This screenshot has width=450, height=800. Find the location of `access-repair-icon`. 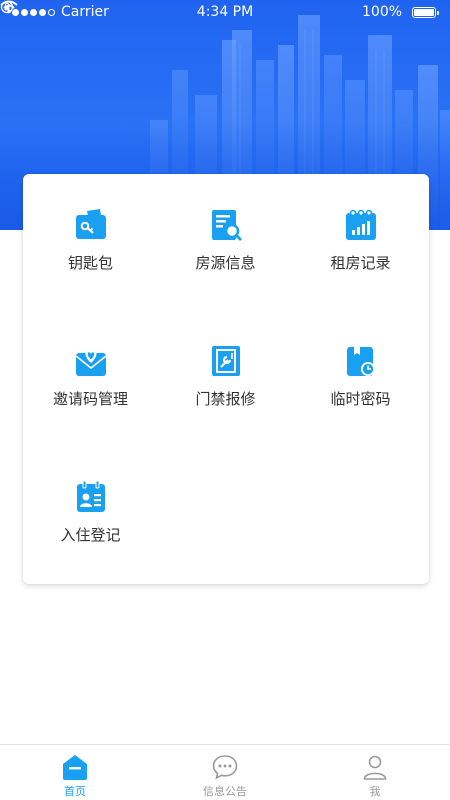

access-repair-icon is located at coordinates (225, 361).